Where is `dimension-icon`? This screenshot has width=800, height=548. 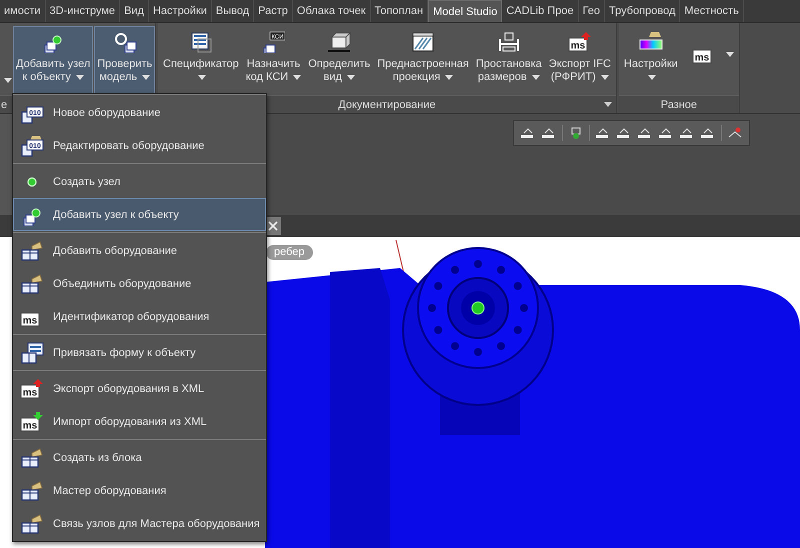 dimension-icon is located at coordinates (508, 42).